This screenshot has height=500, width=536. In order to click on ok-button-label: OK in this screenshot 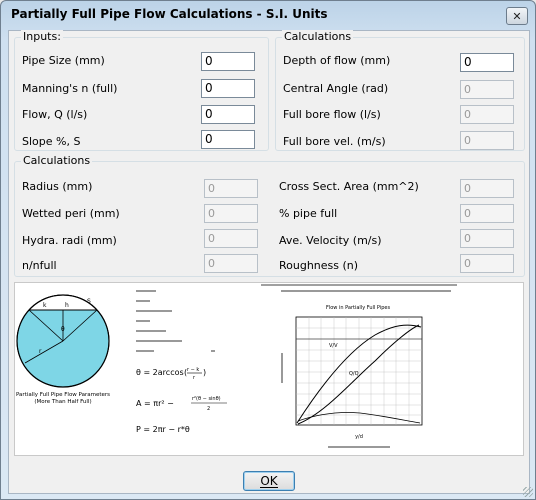, I will do `click(269, 480)`.